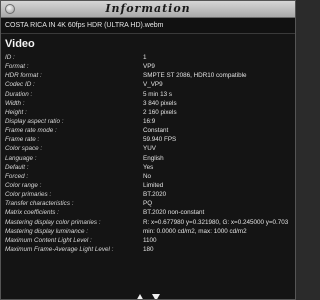  What do you see at coordinates (156, 131) in the screenshot?
I see `info-value: Constant` at bounding box center [156, 131].